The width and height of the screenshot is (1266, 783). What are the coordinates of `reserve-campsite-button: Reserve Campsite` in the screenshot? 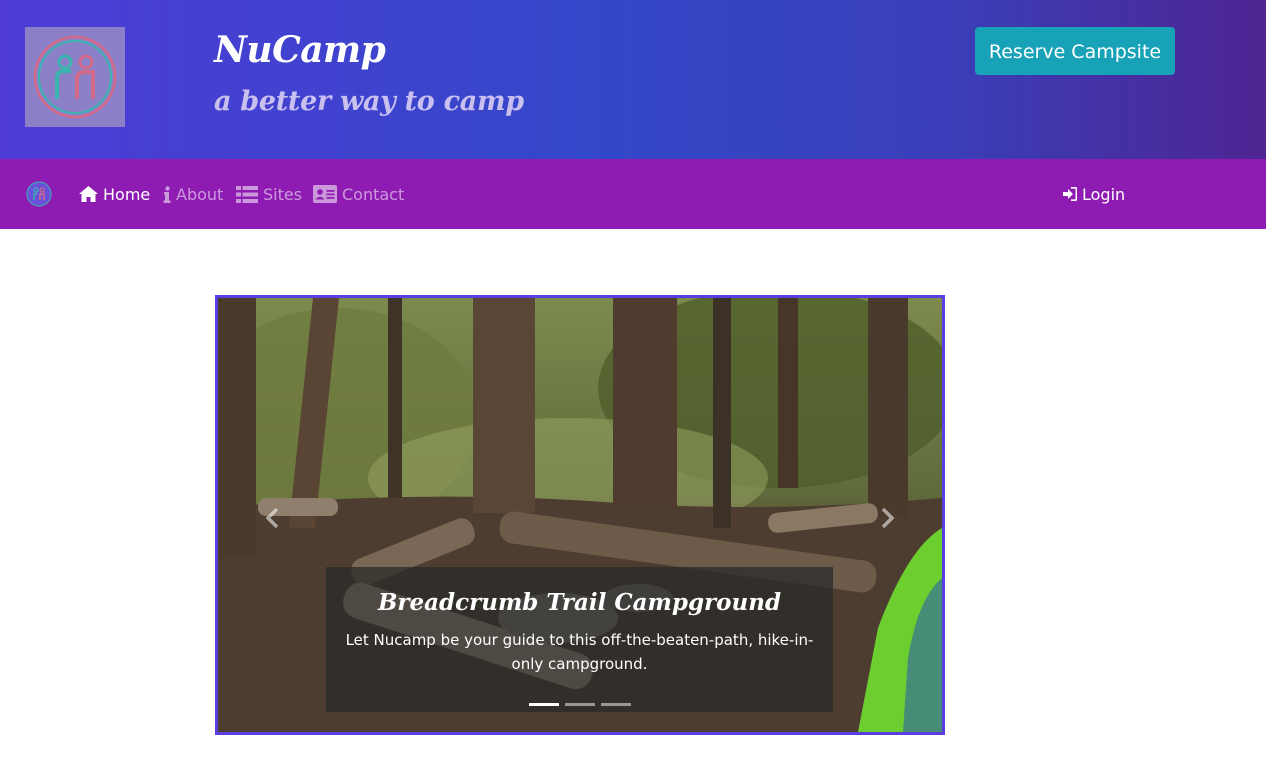 It's located at (1075, 51).